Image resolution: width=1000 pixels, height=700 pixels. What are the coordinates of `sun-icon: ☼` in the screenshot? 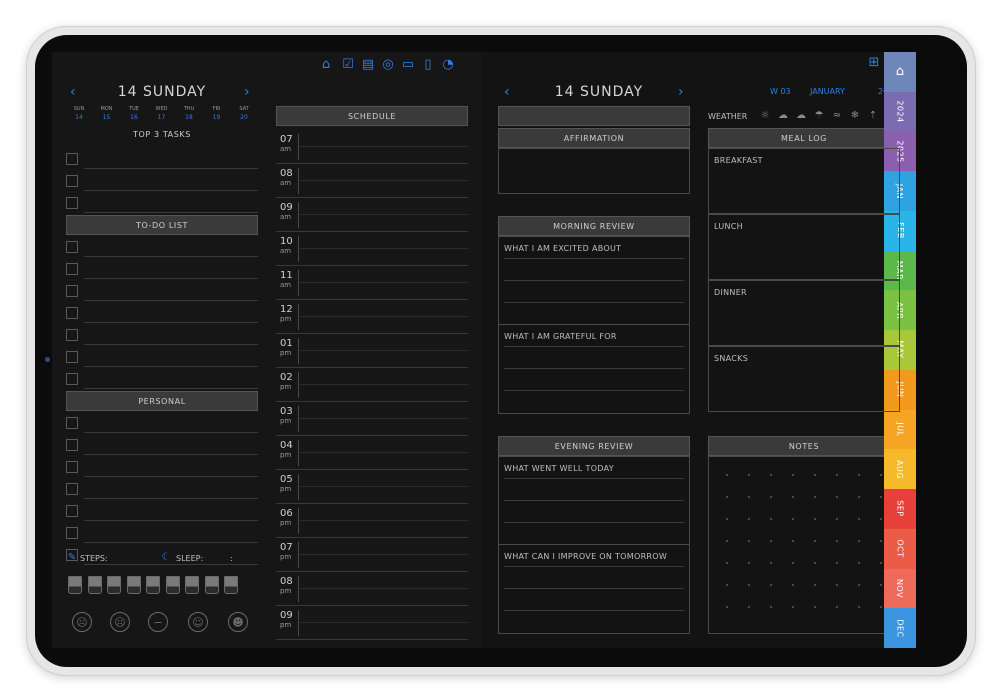 It's located at (765, 116).